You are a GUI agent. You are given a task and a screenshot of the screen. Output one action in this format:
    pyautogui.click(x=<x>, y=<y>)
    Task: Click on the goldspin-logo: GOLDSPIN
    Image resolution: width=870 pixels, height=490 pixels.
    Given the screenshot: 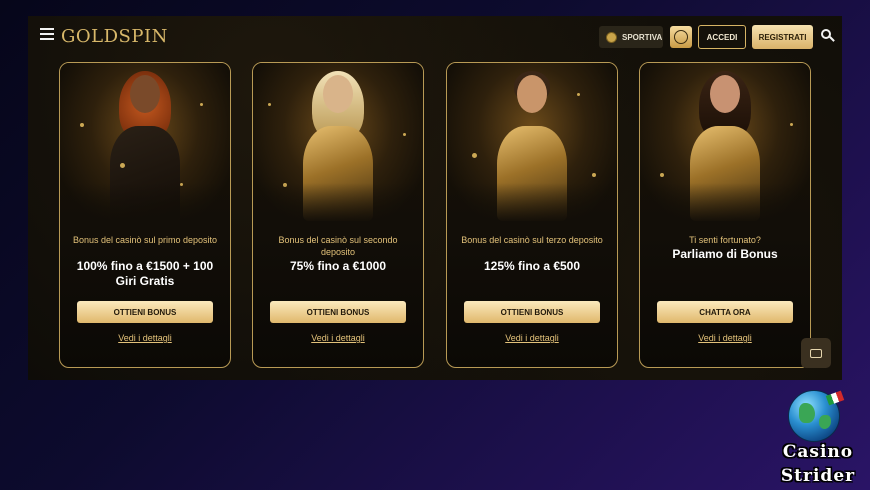 What is the action you would take?
    pyautogui.click(x=114, y=36)
    